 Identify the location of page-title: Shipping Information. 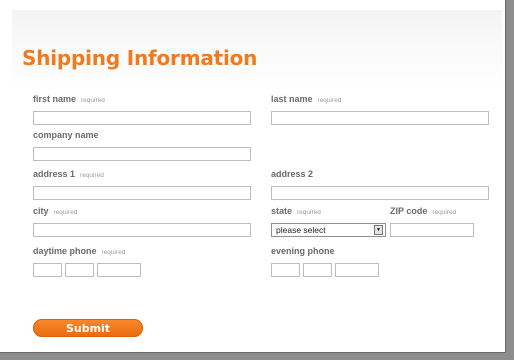
(140, 58).